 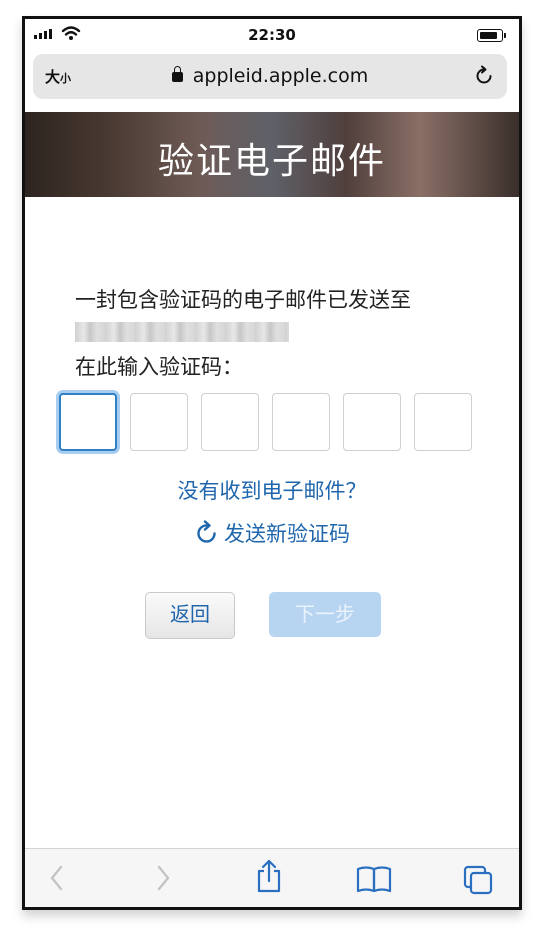 What do you see at coordinates (265, 422) in the screenshot?
I see `verification-code-fields` at bounding box center [265, 422].